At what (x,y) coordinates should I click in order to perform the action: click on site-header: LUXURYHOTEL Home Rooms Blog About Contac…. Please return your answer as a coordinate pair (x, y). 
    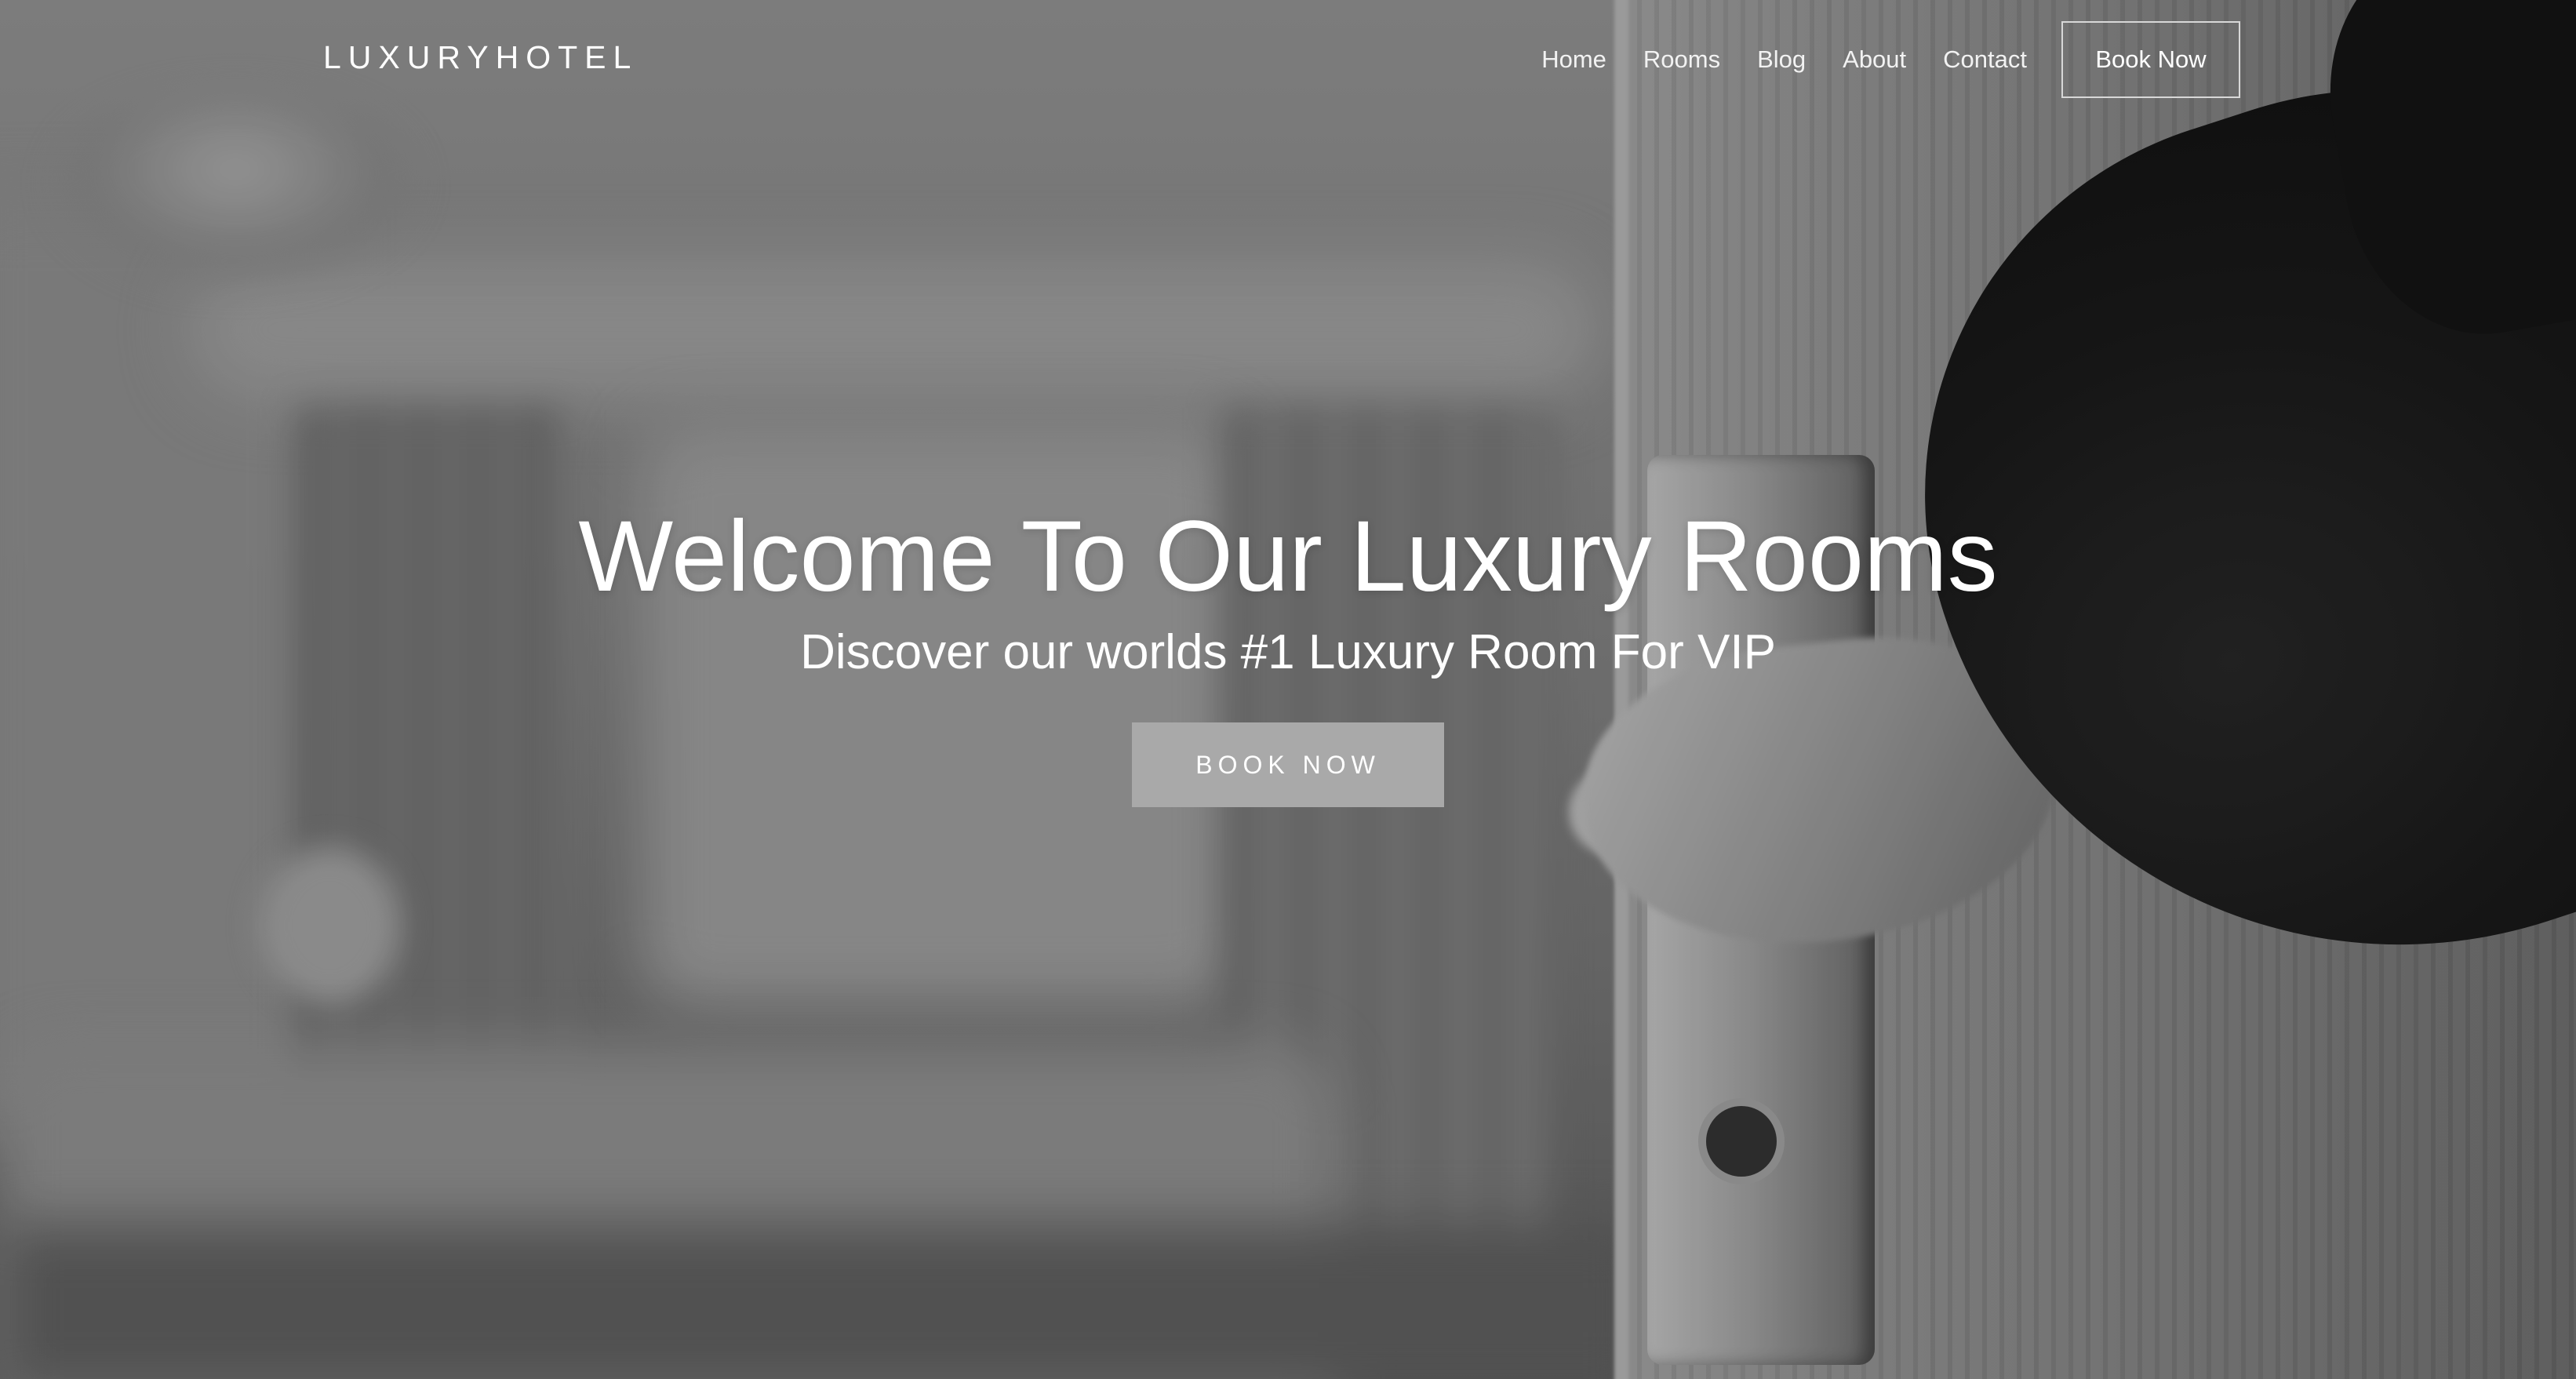
    Looking at the image, I should click on (1288, 60).